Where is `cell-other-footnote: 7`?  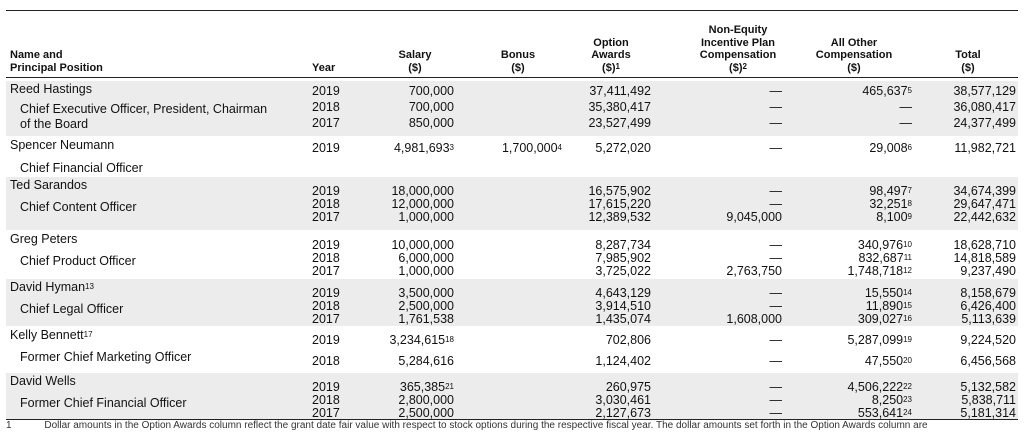
cell-other-footnote: 7 is located at coordinates (909, 190).